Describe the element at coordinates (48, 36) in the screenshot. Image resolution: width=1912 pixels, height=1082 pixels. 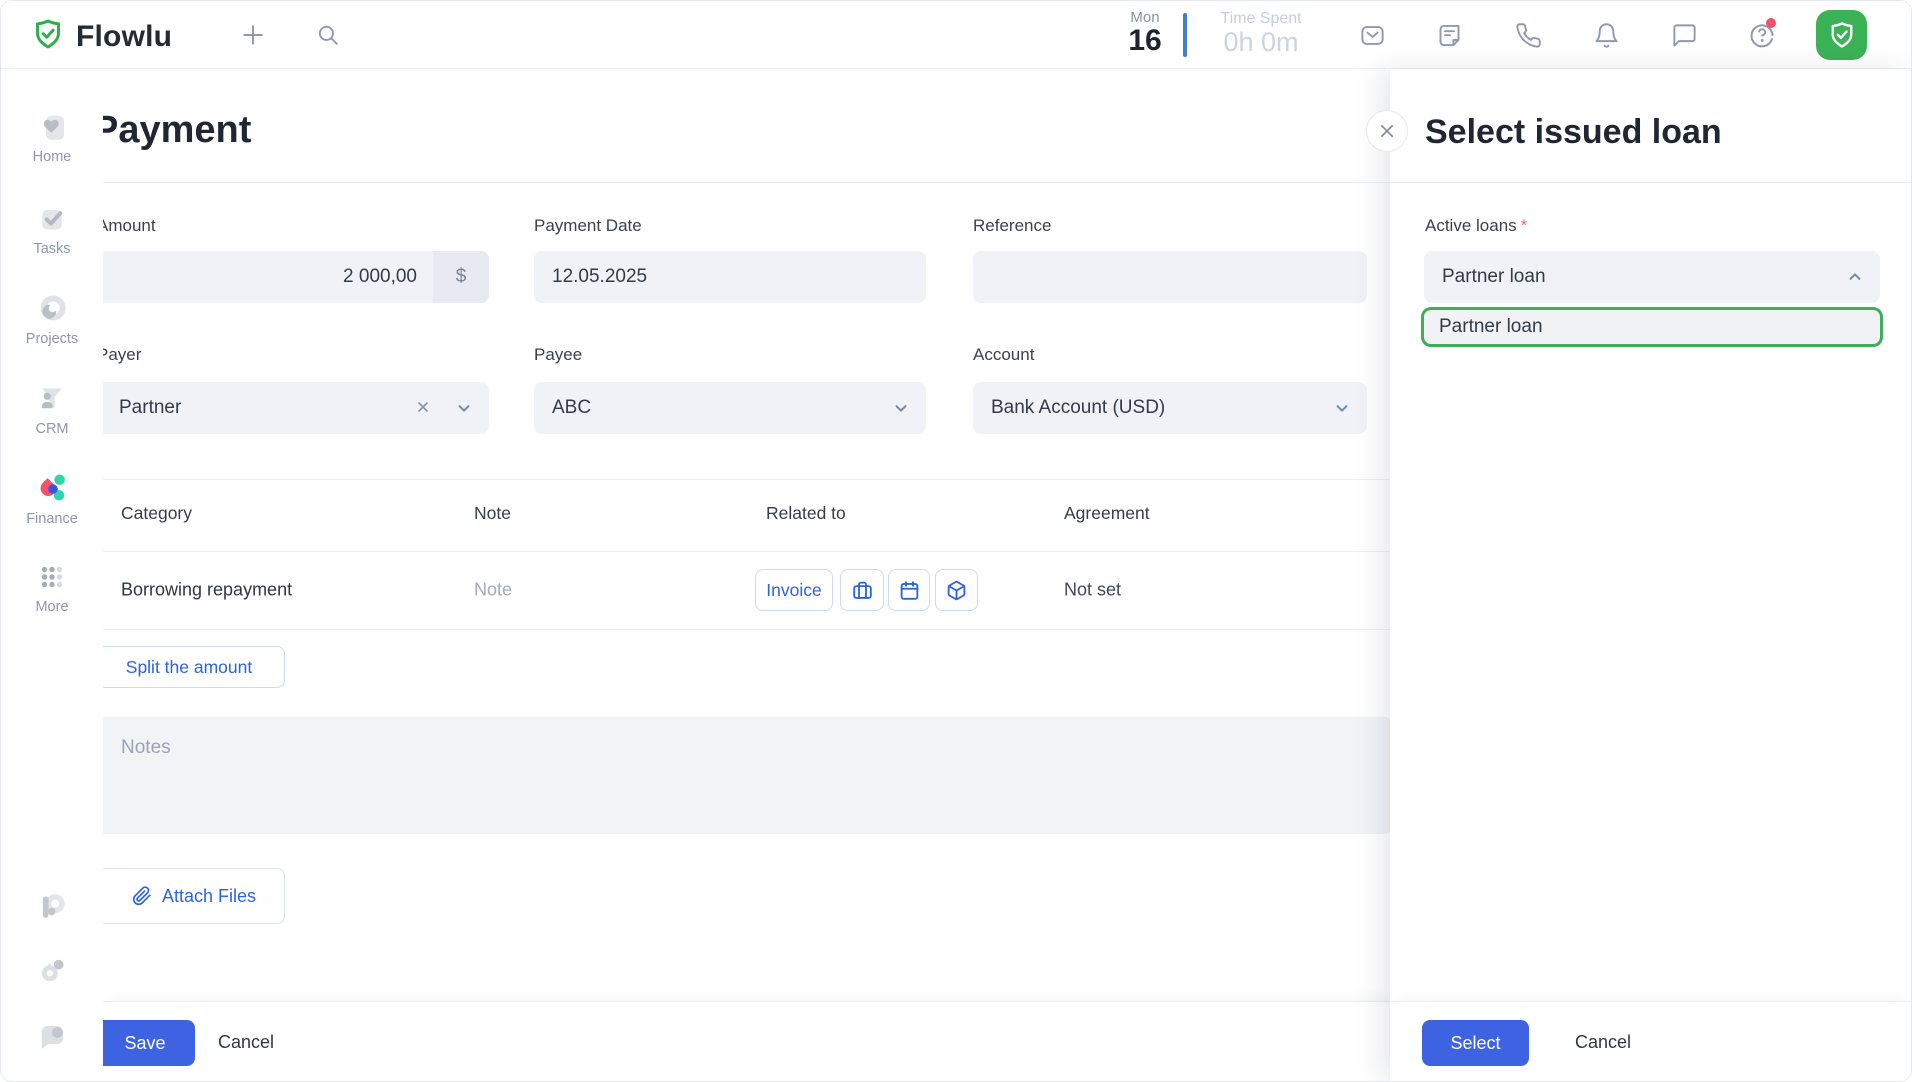
I see `flowlu-shield-icon` at that location.